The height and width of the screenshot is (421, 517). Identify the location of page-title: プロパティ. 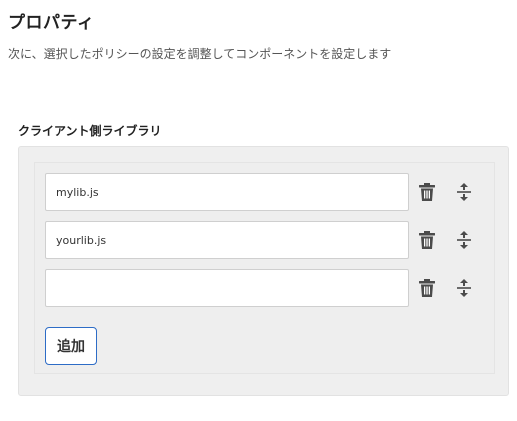
(51, 23).